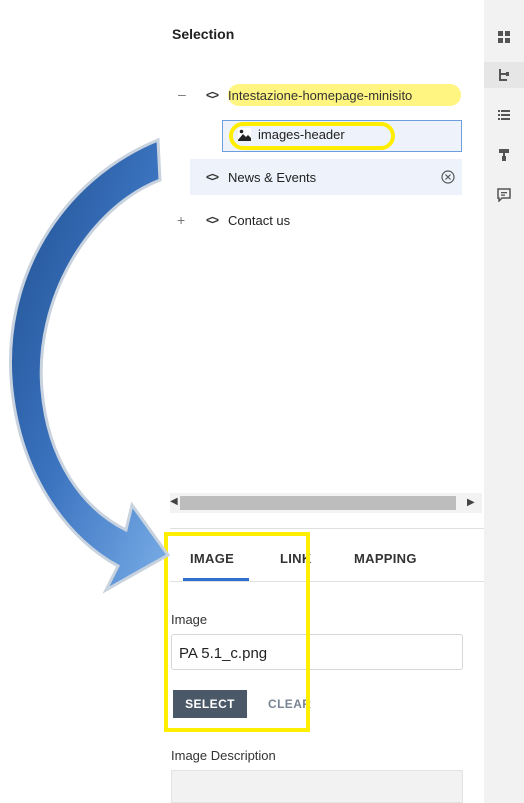  Describe the element at coordinates (237, 632) in the screenshot. I see `annotation-box` at that location.